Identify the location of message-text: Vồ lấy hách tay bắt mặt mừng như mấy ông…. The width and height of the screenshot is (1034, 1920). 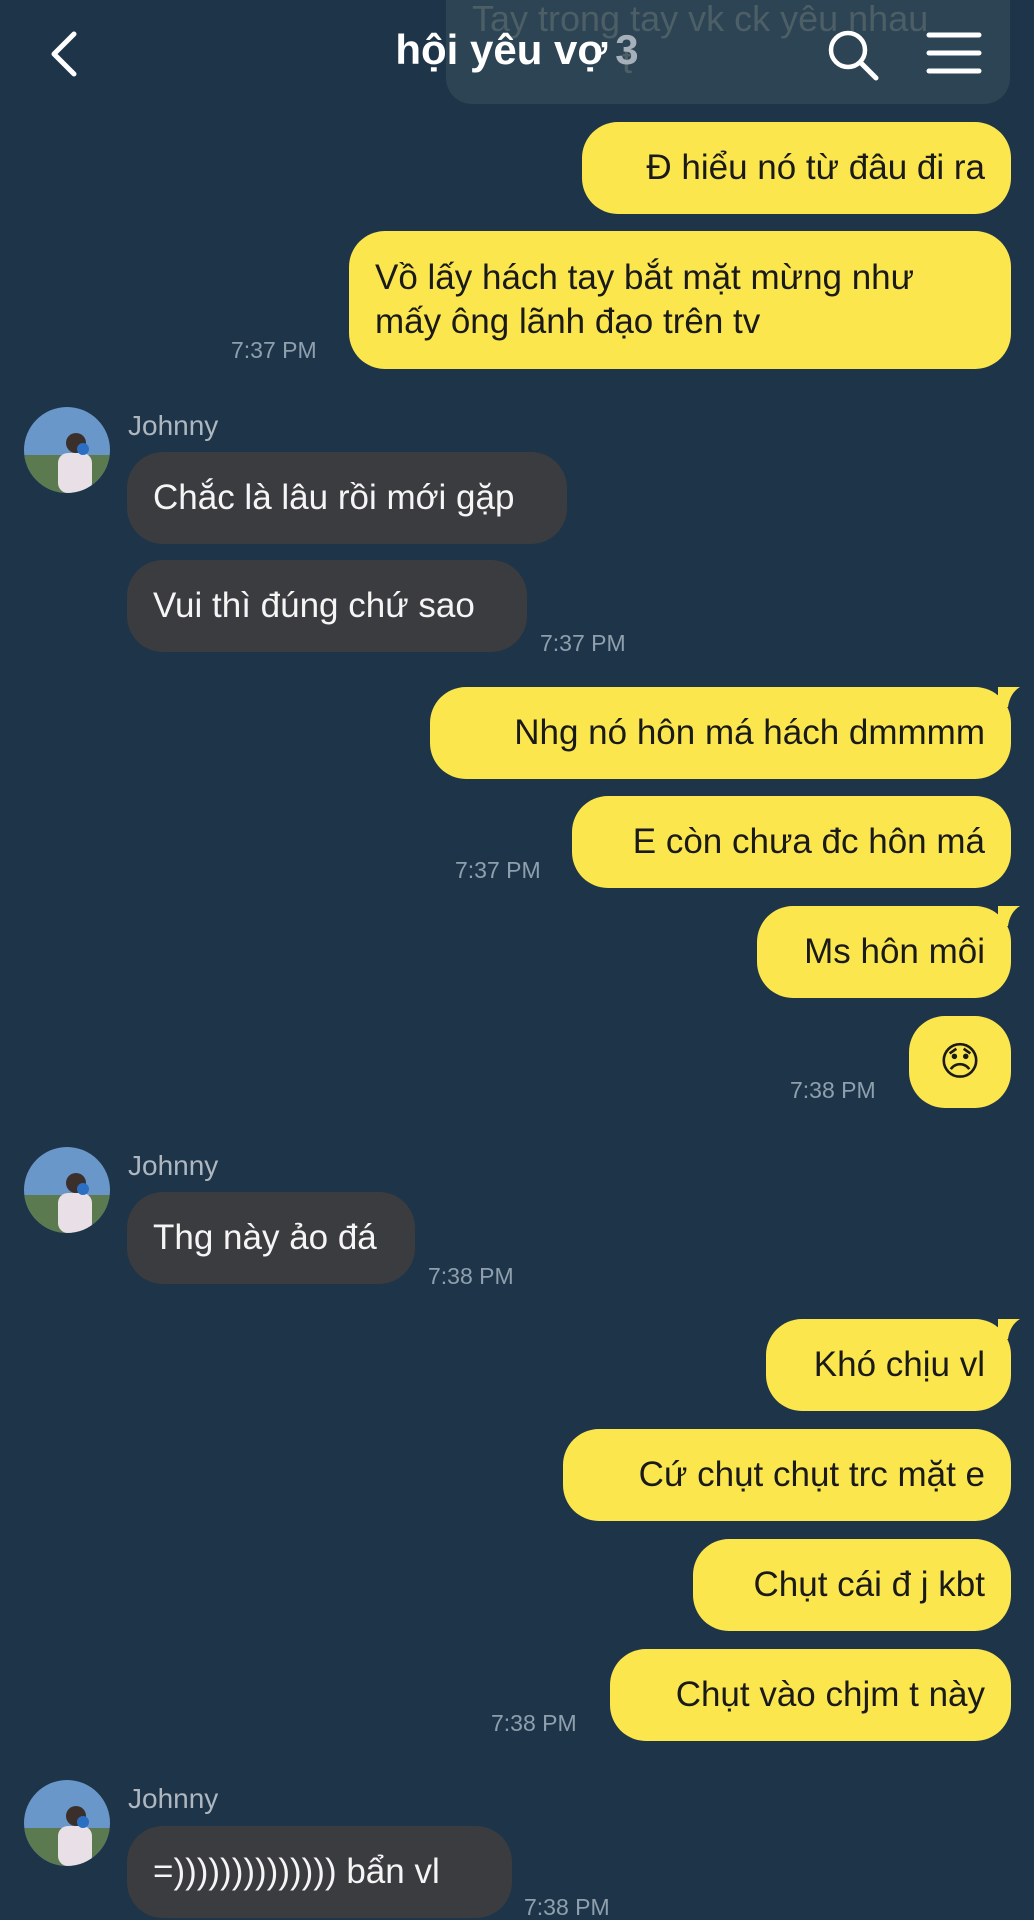
(645, 299).